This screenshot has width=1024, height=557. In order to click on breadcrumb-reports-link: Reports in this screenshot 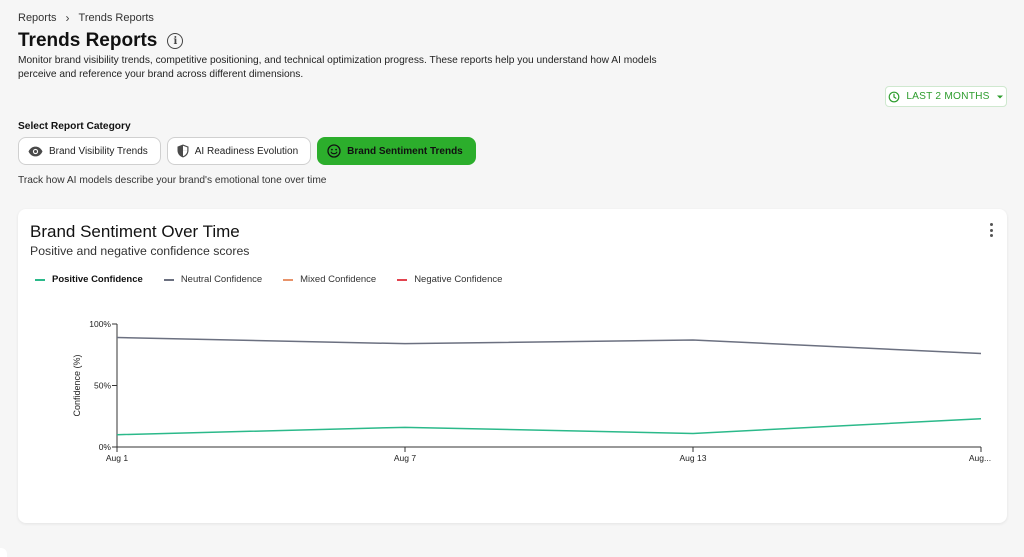, I will do `click(37, 18)`.